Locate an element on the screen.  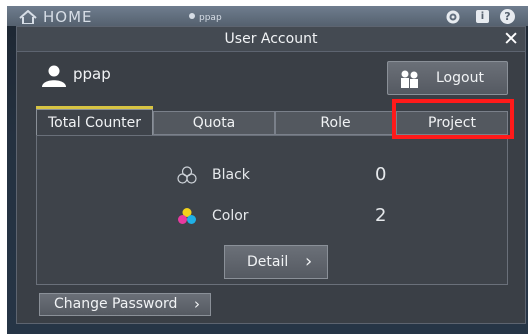
tab-total-counter: Total Counter is located at coordinates (94, 122).